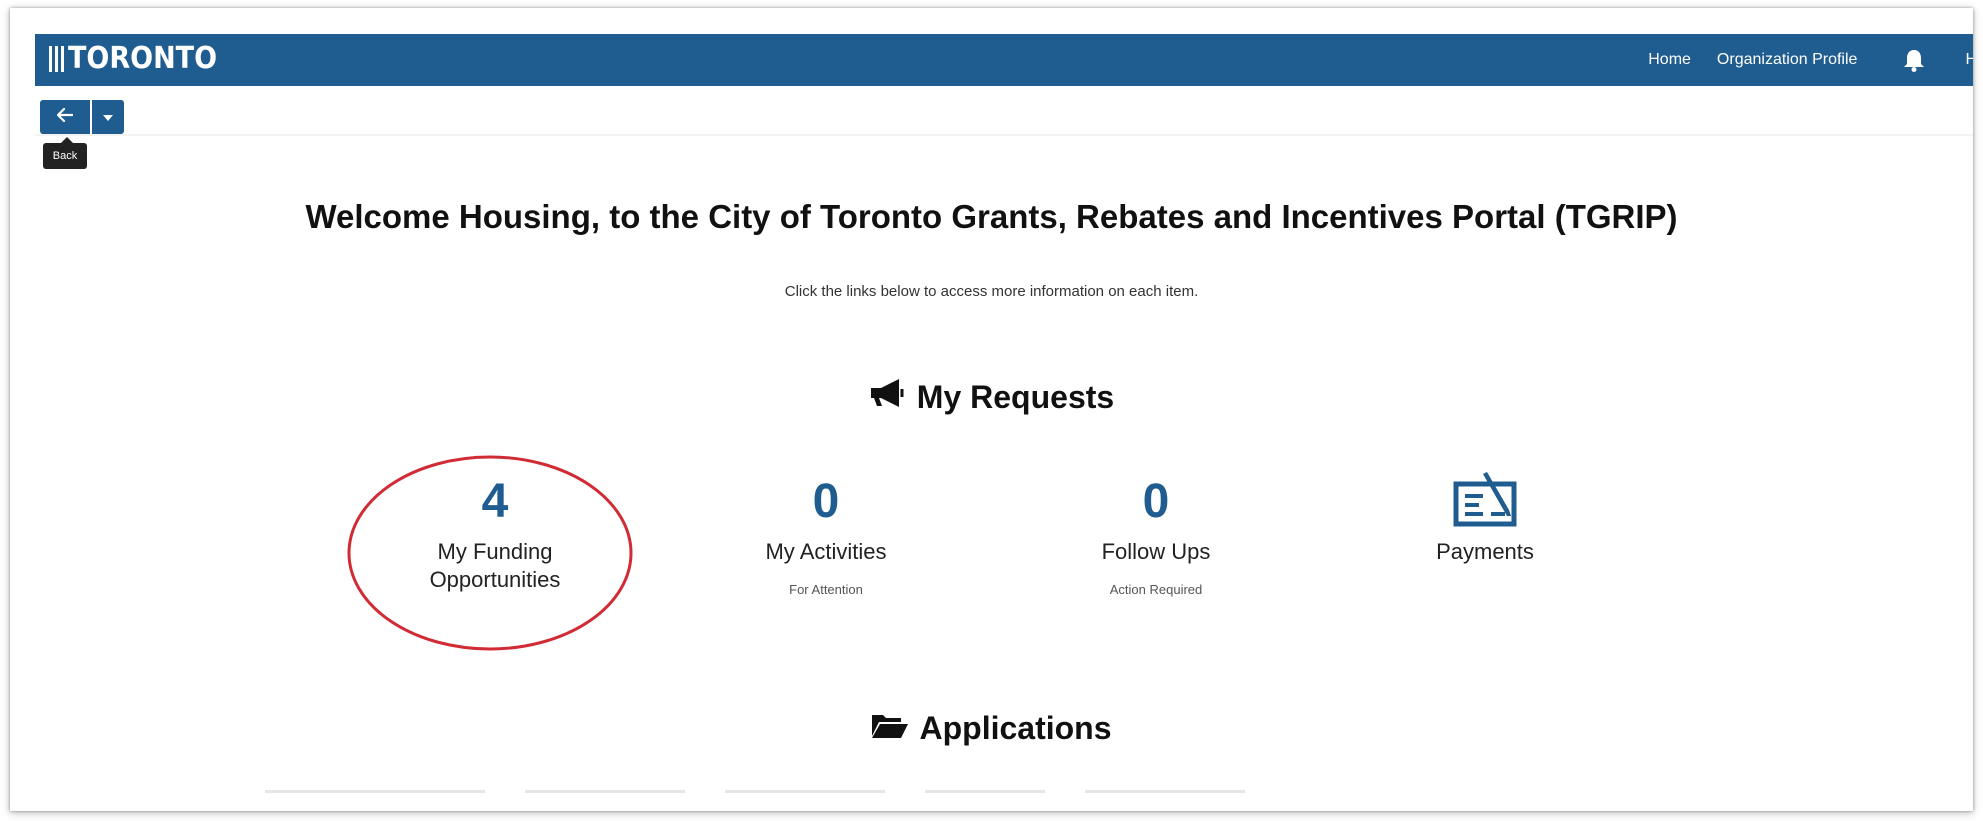  What do you see at coordinates (1669, 60) in the screenshot?
I see `nav-home-link: Home` at bounding box center [1669, 60].